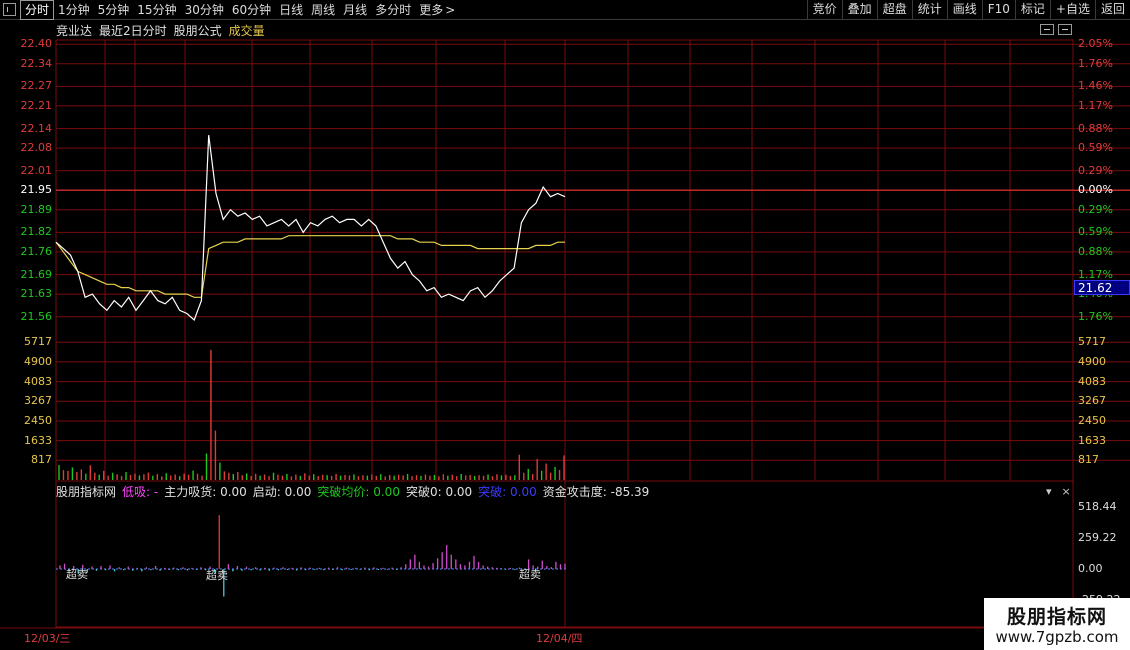 The height and width of the screenshot is (650, 1130). Describe the element at coordinates (140, 491) in the screenshot. I see `indicator-low-absorb: 低吸: -` at that location.